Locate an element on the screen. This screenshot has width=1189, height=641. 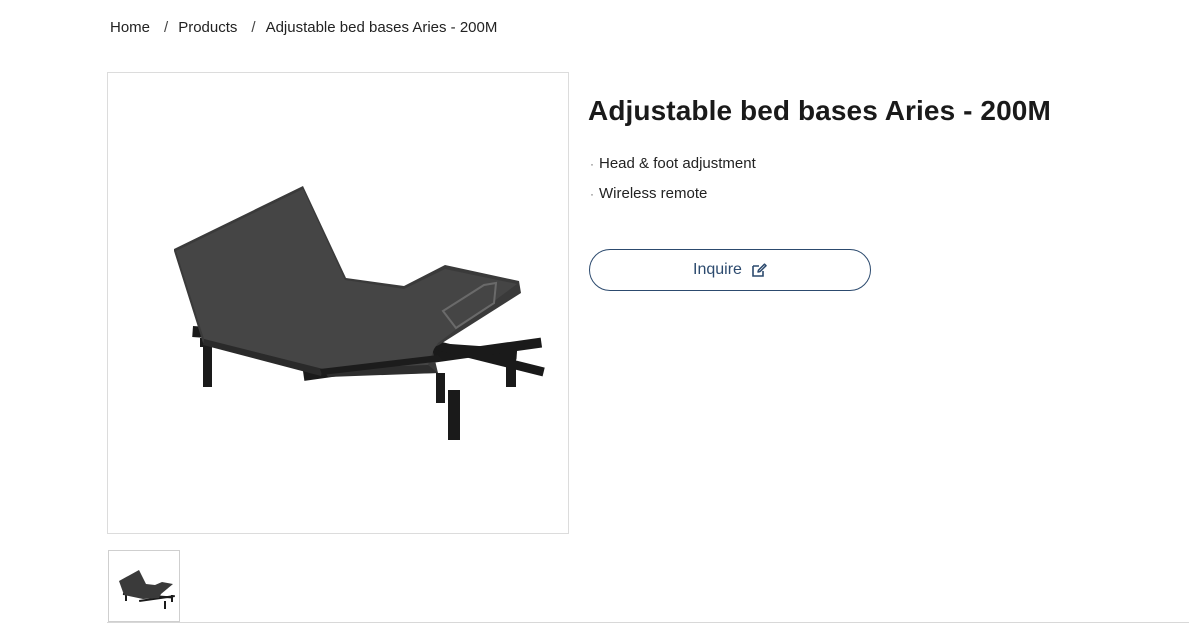
inquire-button: Inquire is located at coordinates (730, 270).